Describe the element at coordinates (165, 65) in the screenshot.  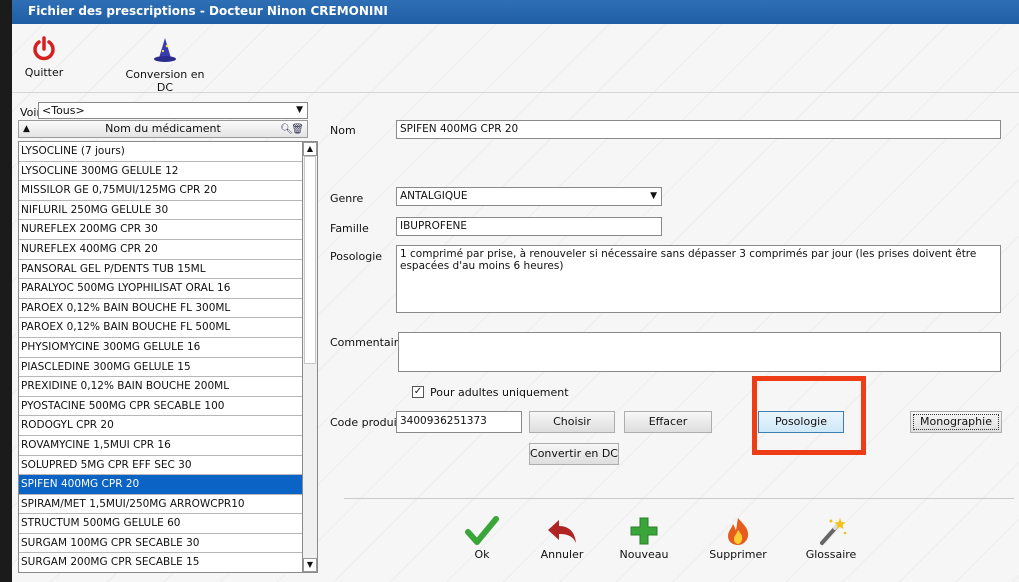
I see `convert-dc-button: Conversion en DC` at that location.